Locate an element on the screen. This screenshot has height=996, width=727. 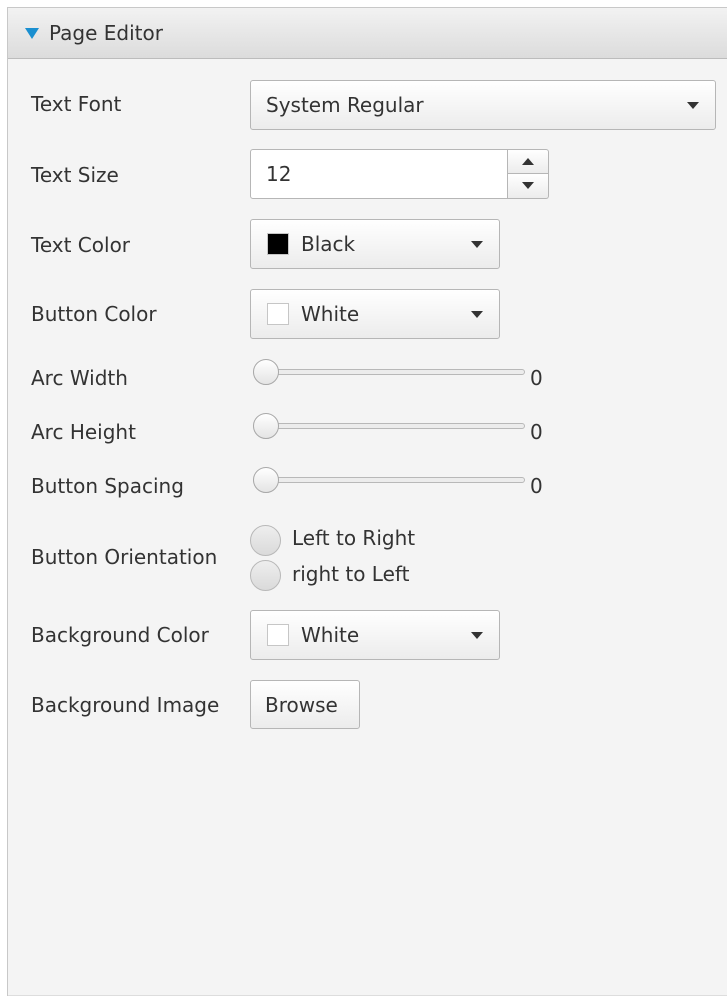
arrow-down-icon is located at coordinates (528, 185).